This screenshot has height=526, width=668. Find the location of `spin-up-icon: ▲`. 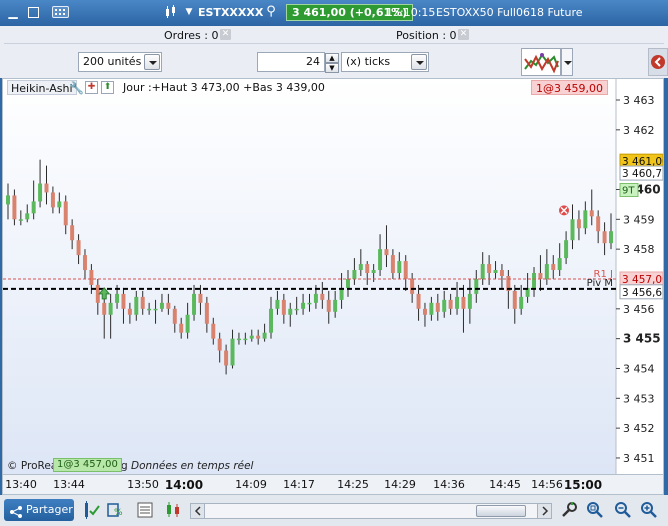

spin-up-icon: ▲ is located at coordinates (332, 58).